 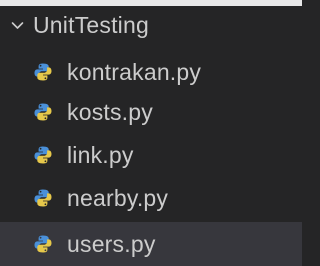 I want to click on file-label: kosts.py, so click(x=110, y=111).